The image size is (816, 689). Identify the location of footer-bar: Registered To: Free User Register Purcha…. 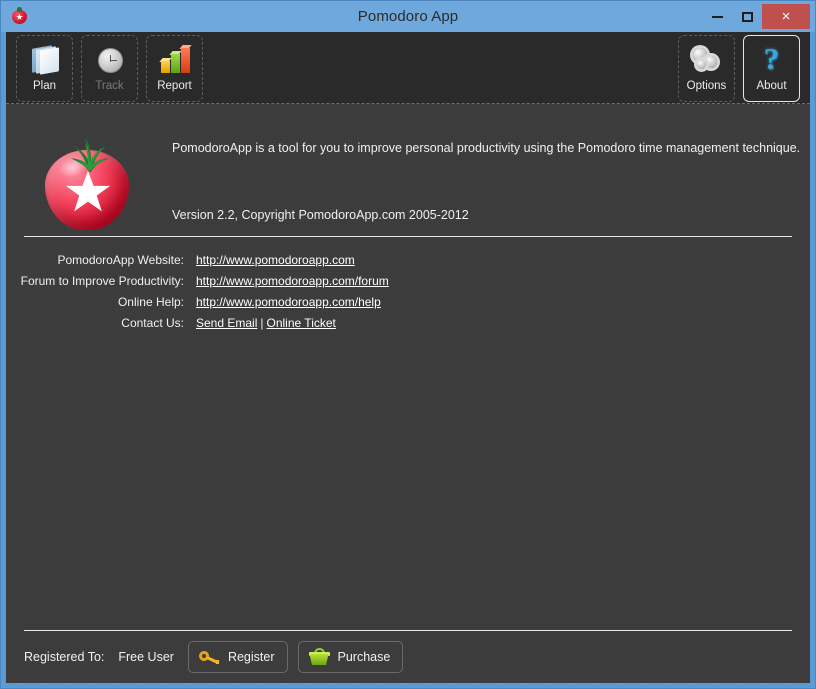
(408, 657).